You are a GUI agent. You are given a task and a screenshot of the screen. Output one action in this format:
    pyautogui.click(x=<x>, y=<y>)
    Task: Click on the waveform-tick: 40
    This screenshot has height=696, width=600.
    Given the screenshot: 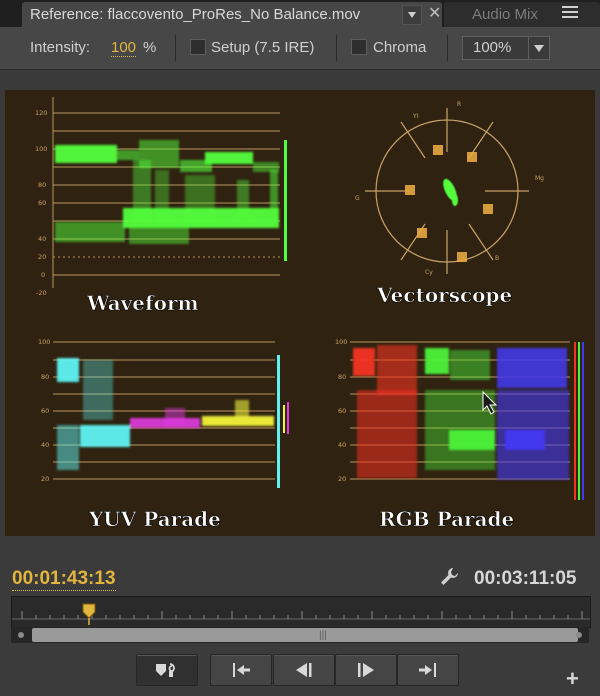 What is the action you would take?
    pyautogui.click(x=42, y=239)
    